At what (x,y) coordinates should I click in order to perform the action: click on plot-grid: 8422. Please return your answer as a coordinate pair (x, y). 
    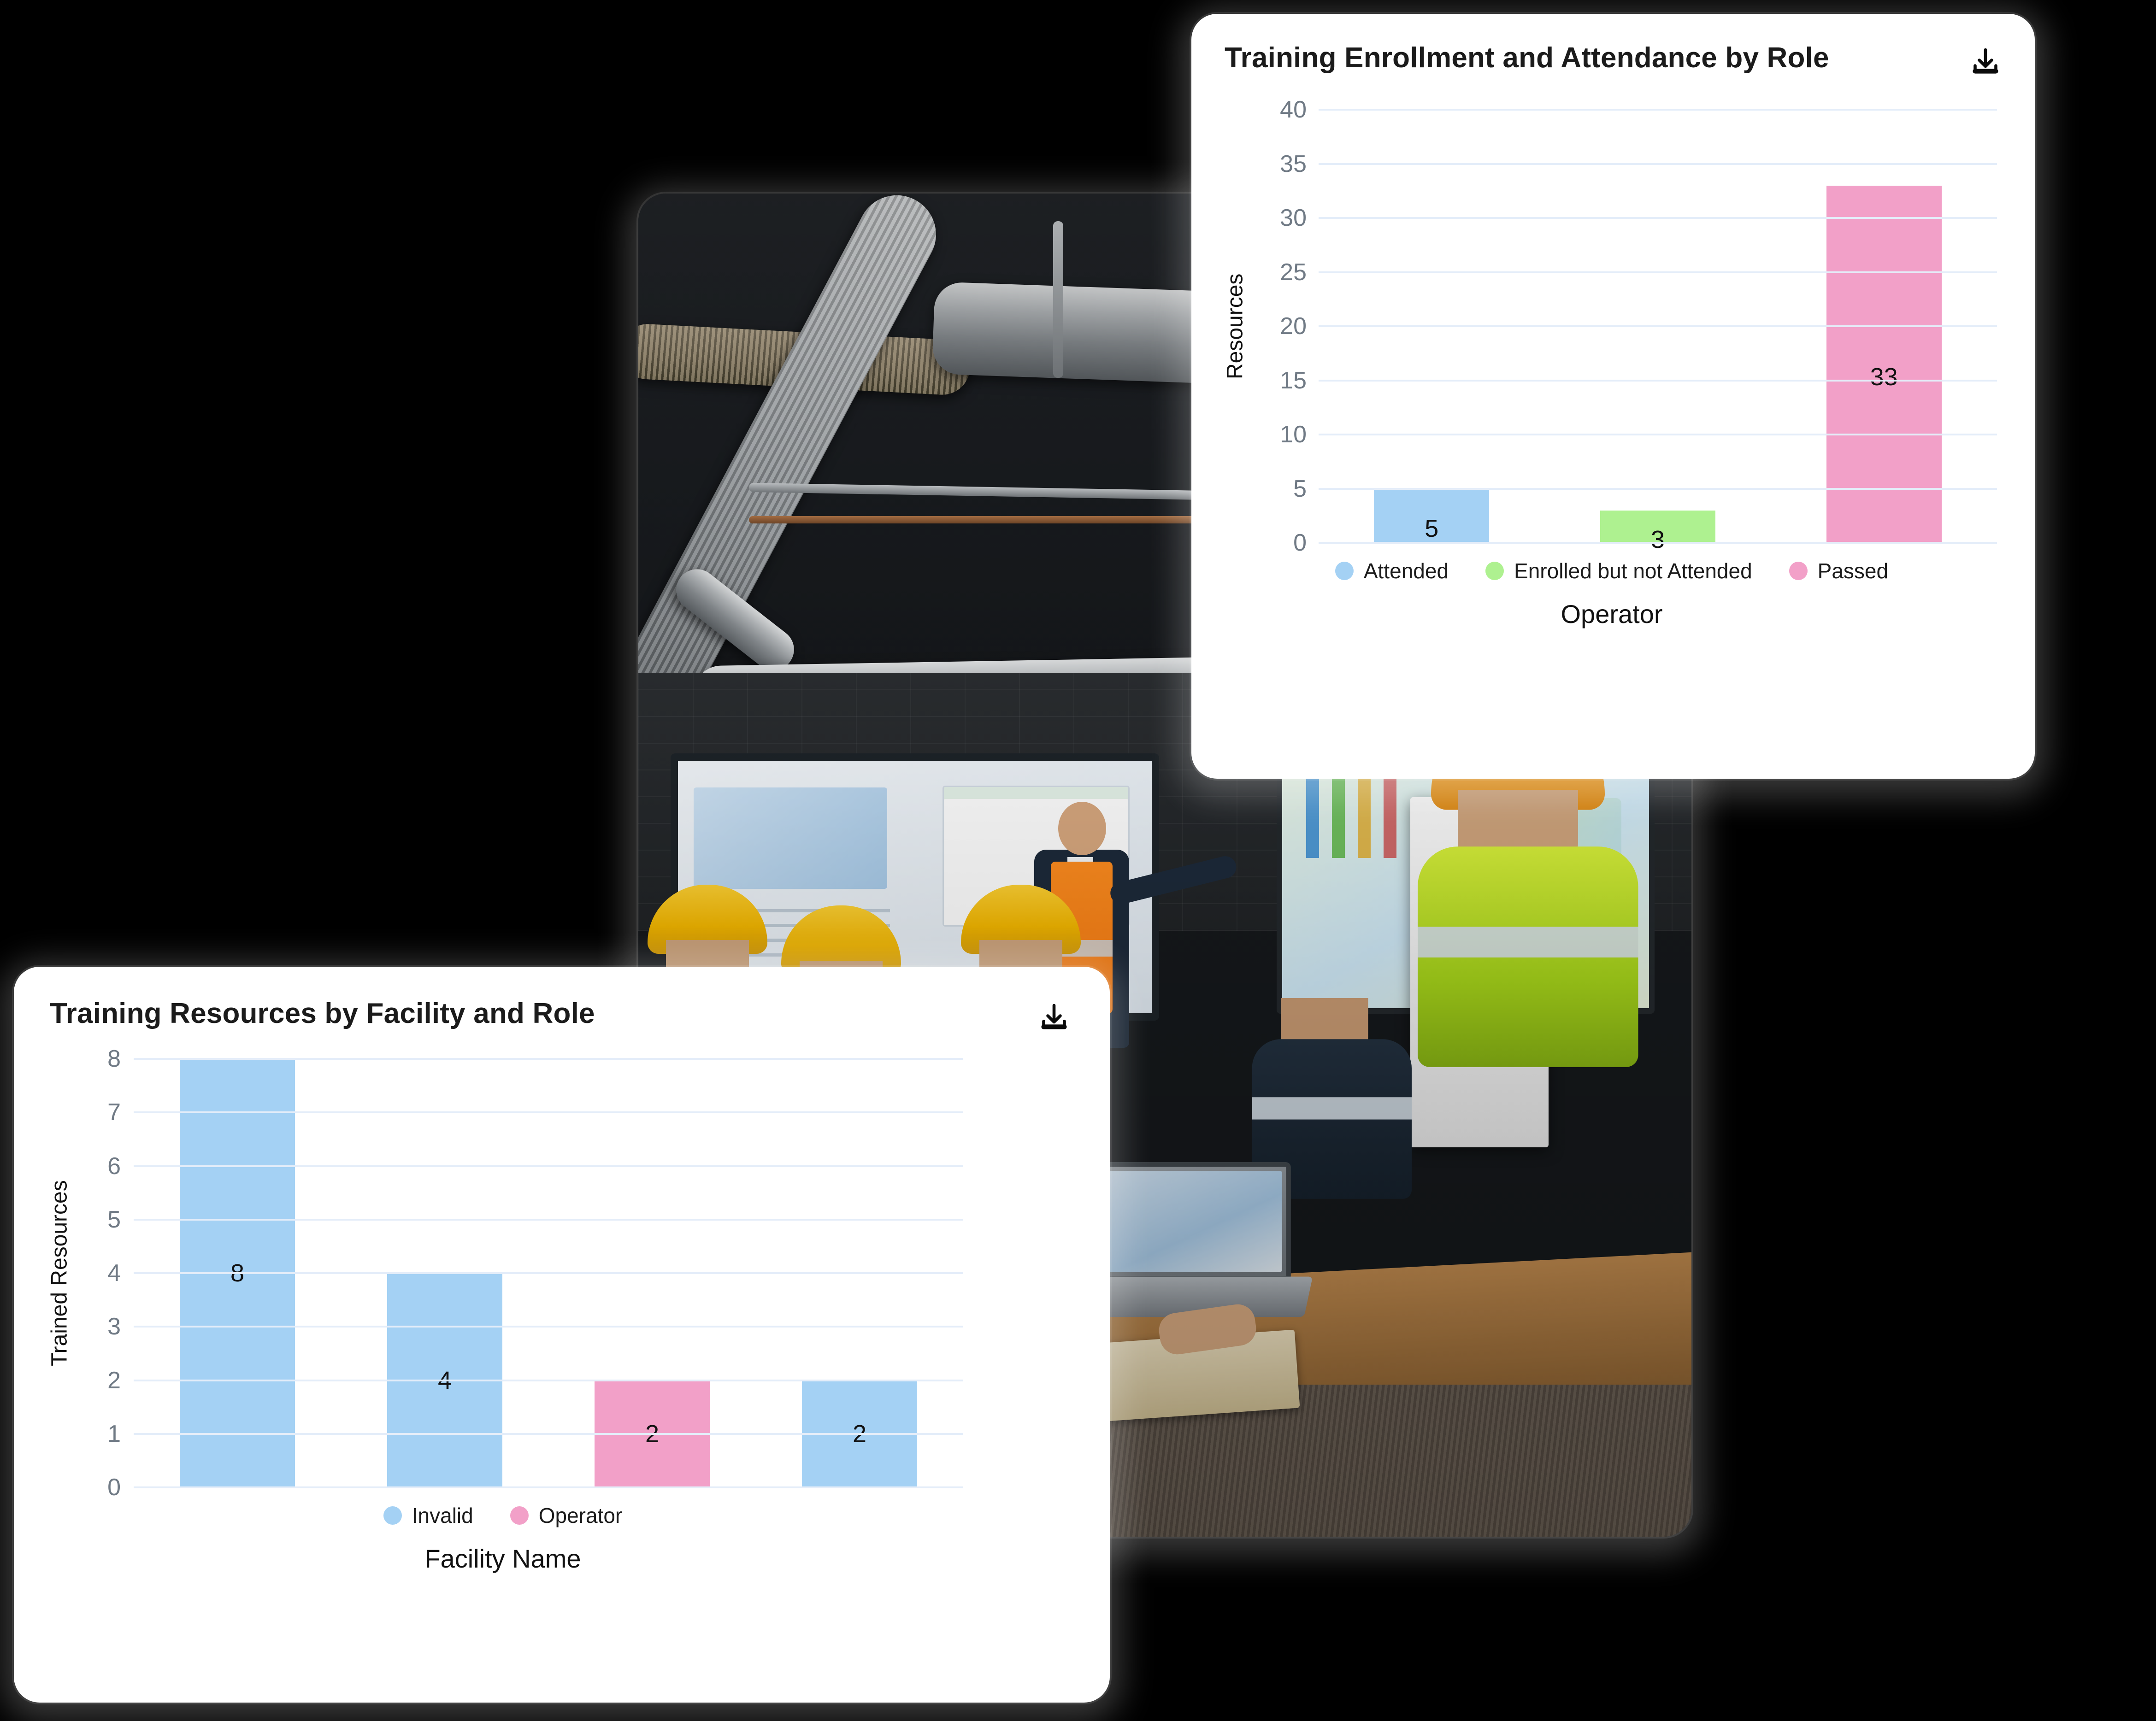
    Looking at the image, I should click on (548, 1273).